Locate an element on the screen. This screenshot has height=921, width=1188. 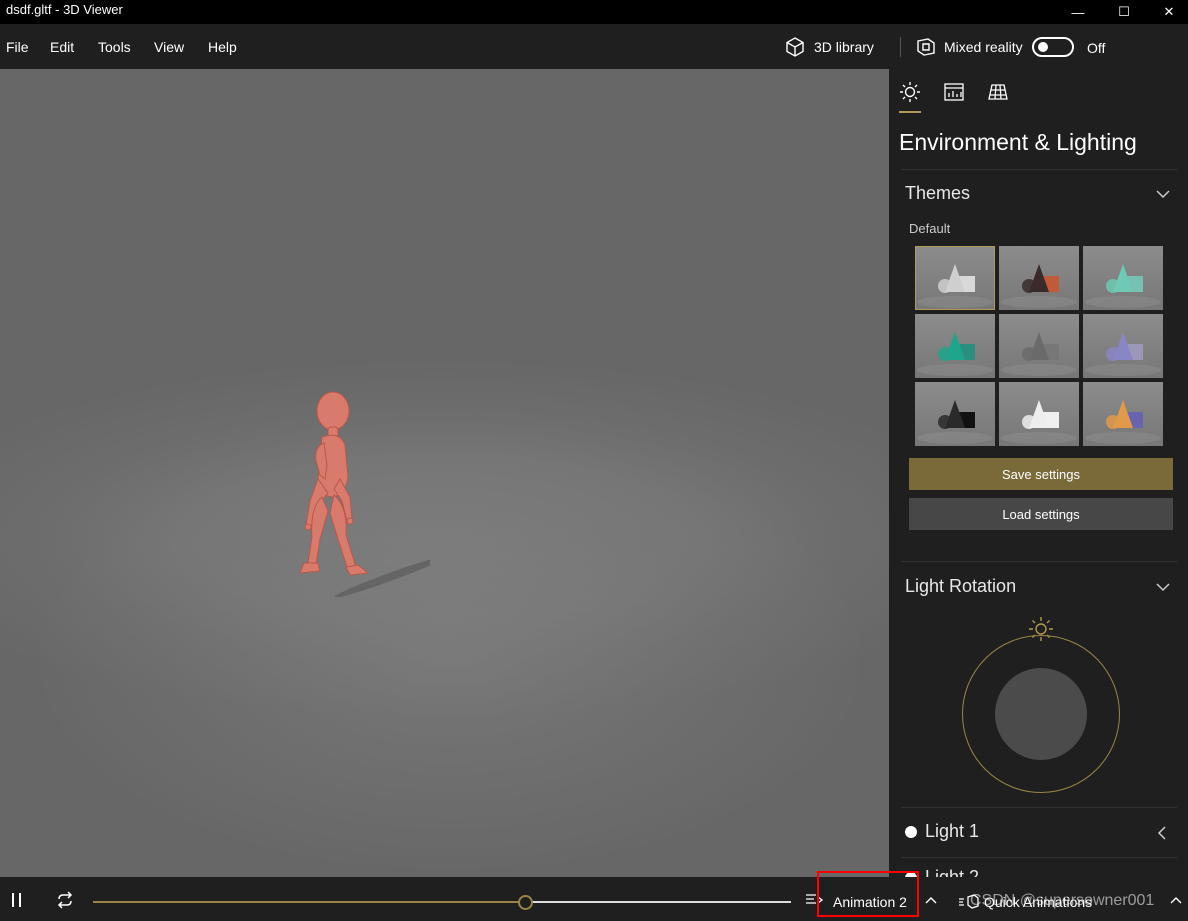
theme-grid is located at coordinates (1039, 346).